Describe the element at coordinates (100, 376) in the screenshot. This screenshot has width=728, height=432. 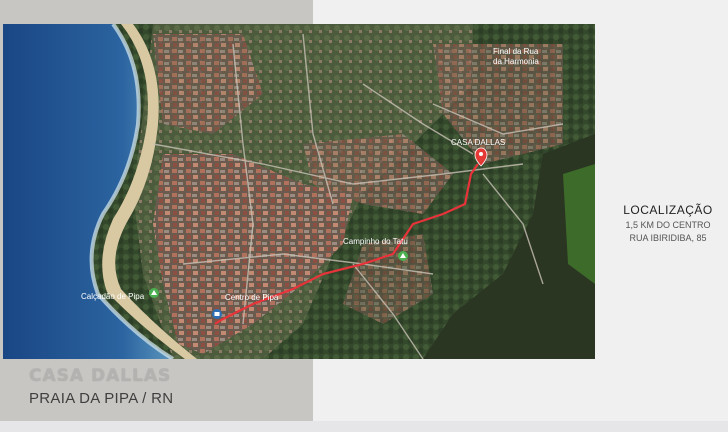
I see `brand-title: CASA DALLAS` at that location.